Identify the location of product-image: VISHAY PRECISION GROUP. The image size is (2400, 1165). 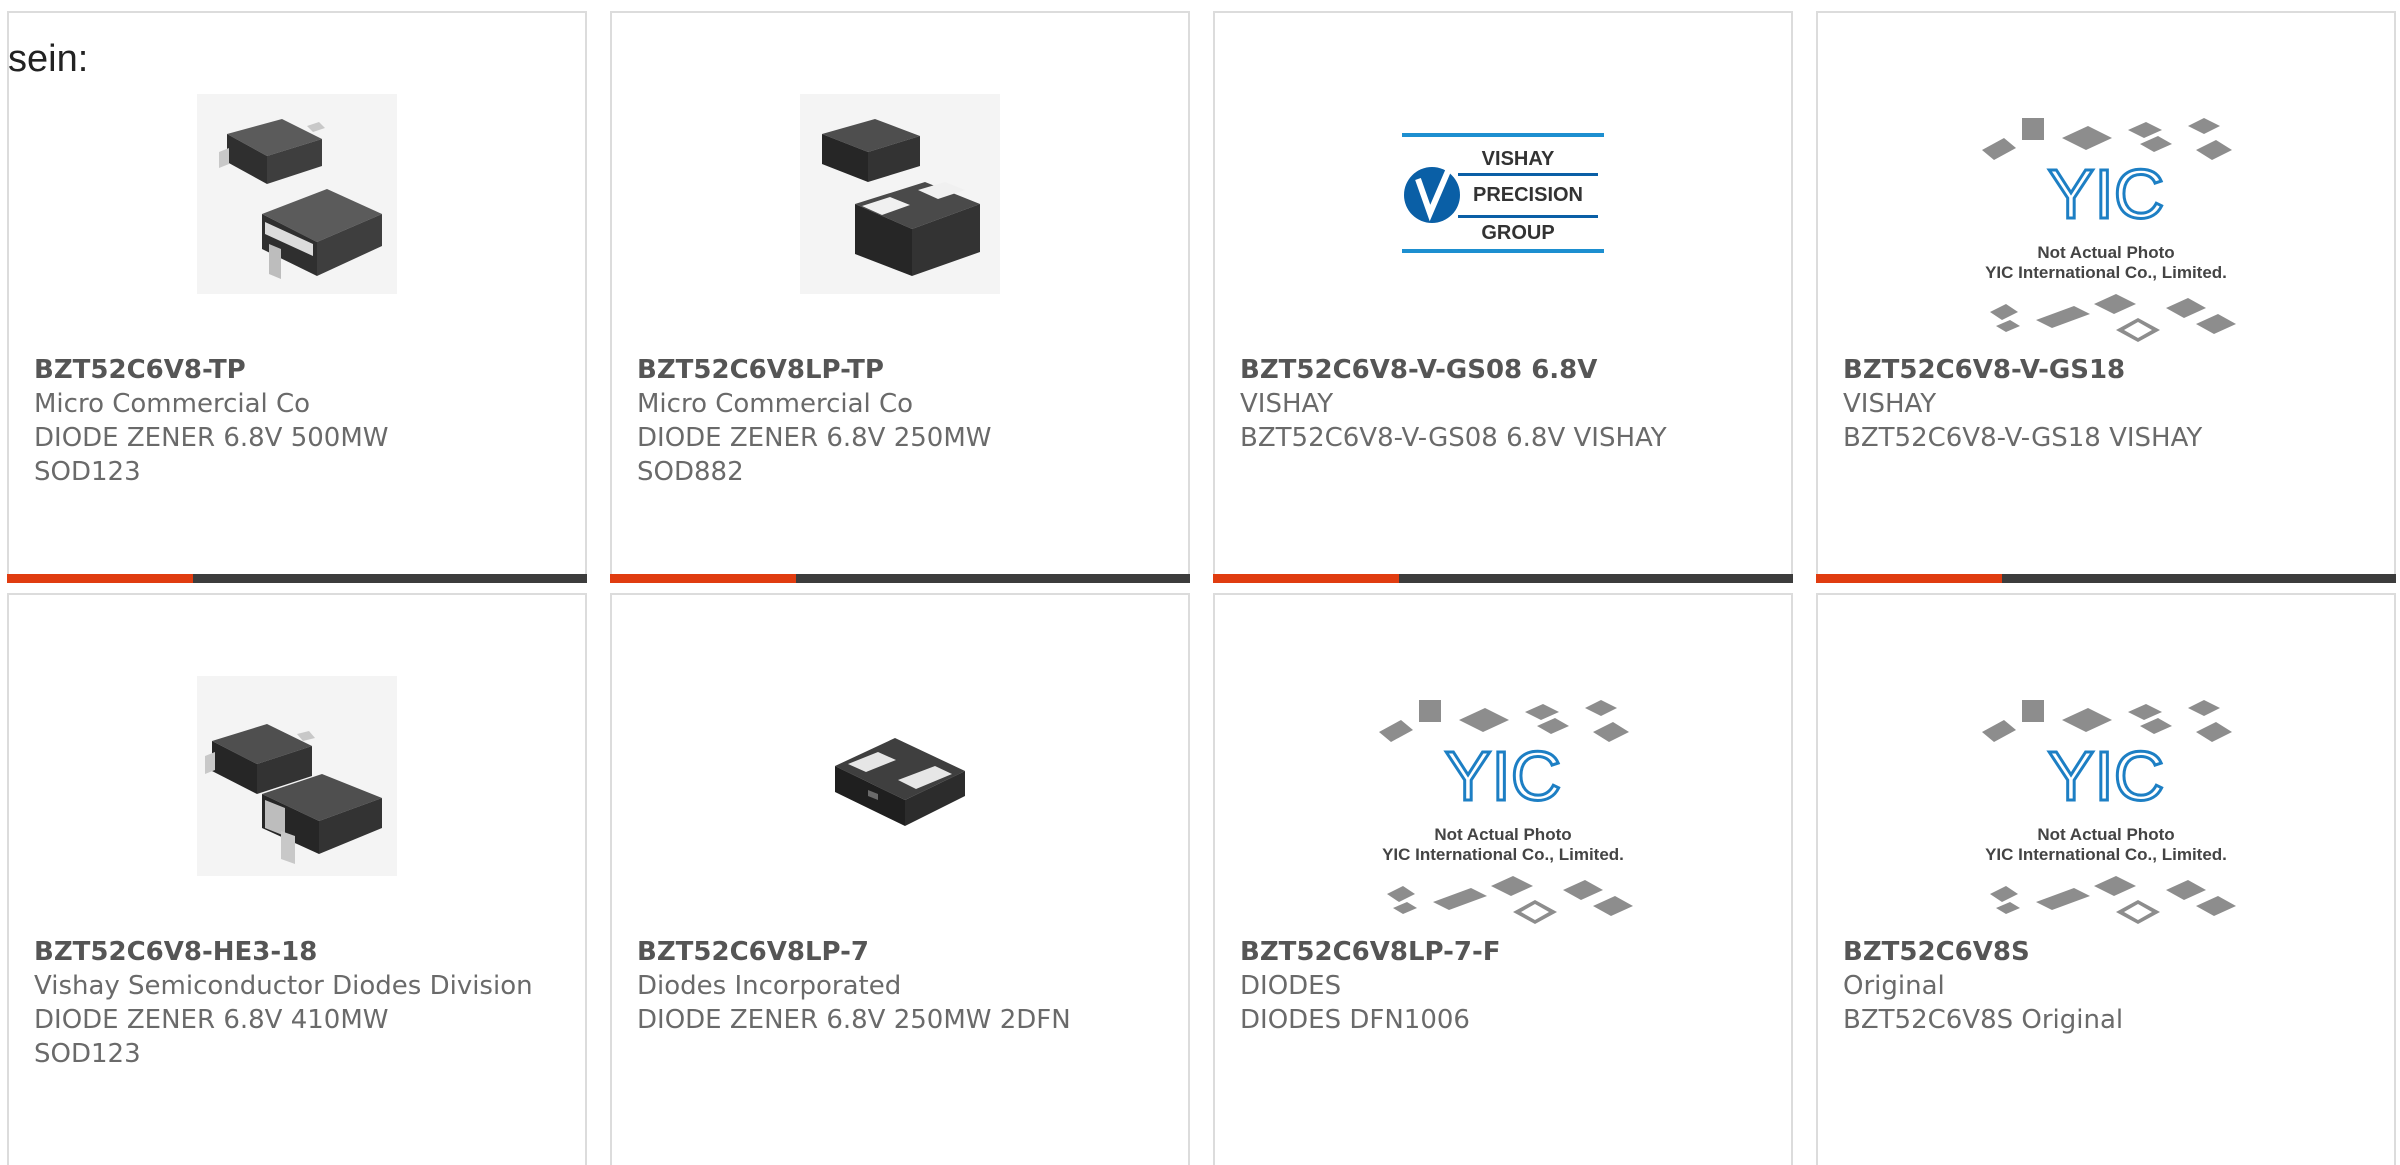
(1503, 194).